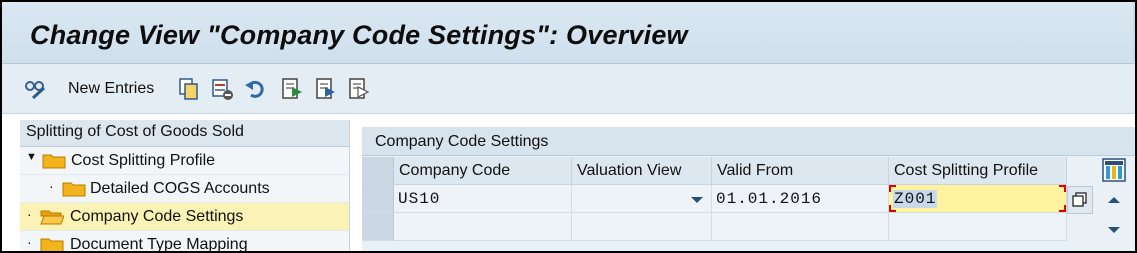 Image resolution: width=1137 pixels, height=253 pixels. I want to click on undo-icon, so click(254, 89).